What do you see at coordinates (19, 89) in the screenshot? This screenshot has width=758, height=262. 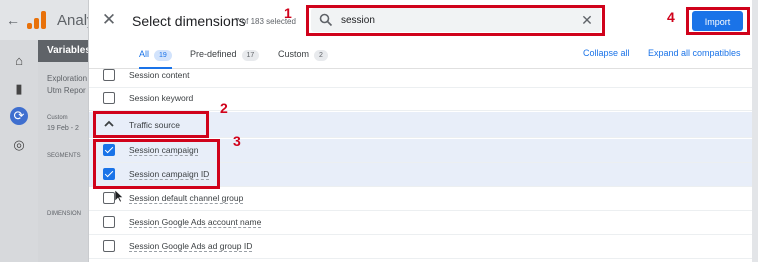 I see `reports-icon: ▮` at bounding box center [19, 89].